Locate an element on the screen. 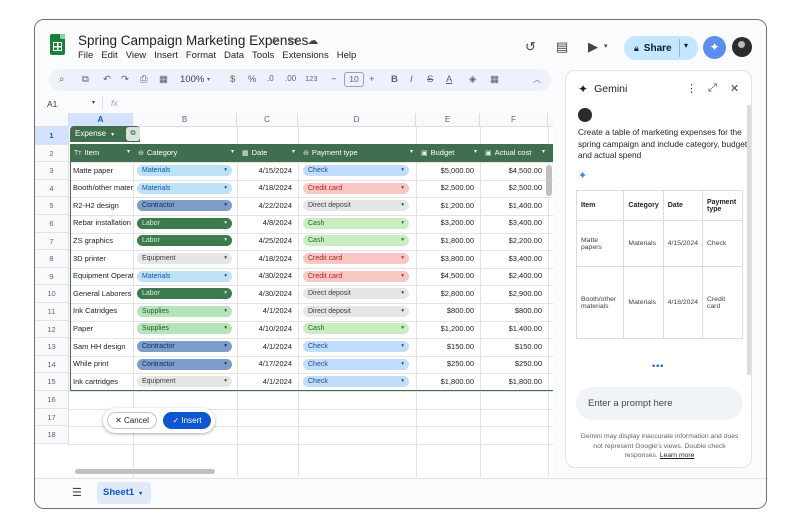 This screenshot has height=530, width=800. currency-icon: $ is located at coordinates (232, 79).